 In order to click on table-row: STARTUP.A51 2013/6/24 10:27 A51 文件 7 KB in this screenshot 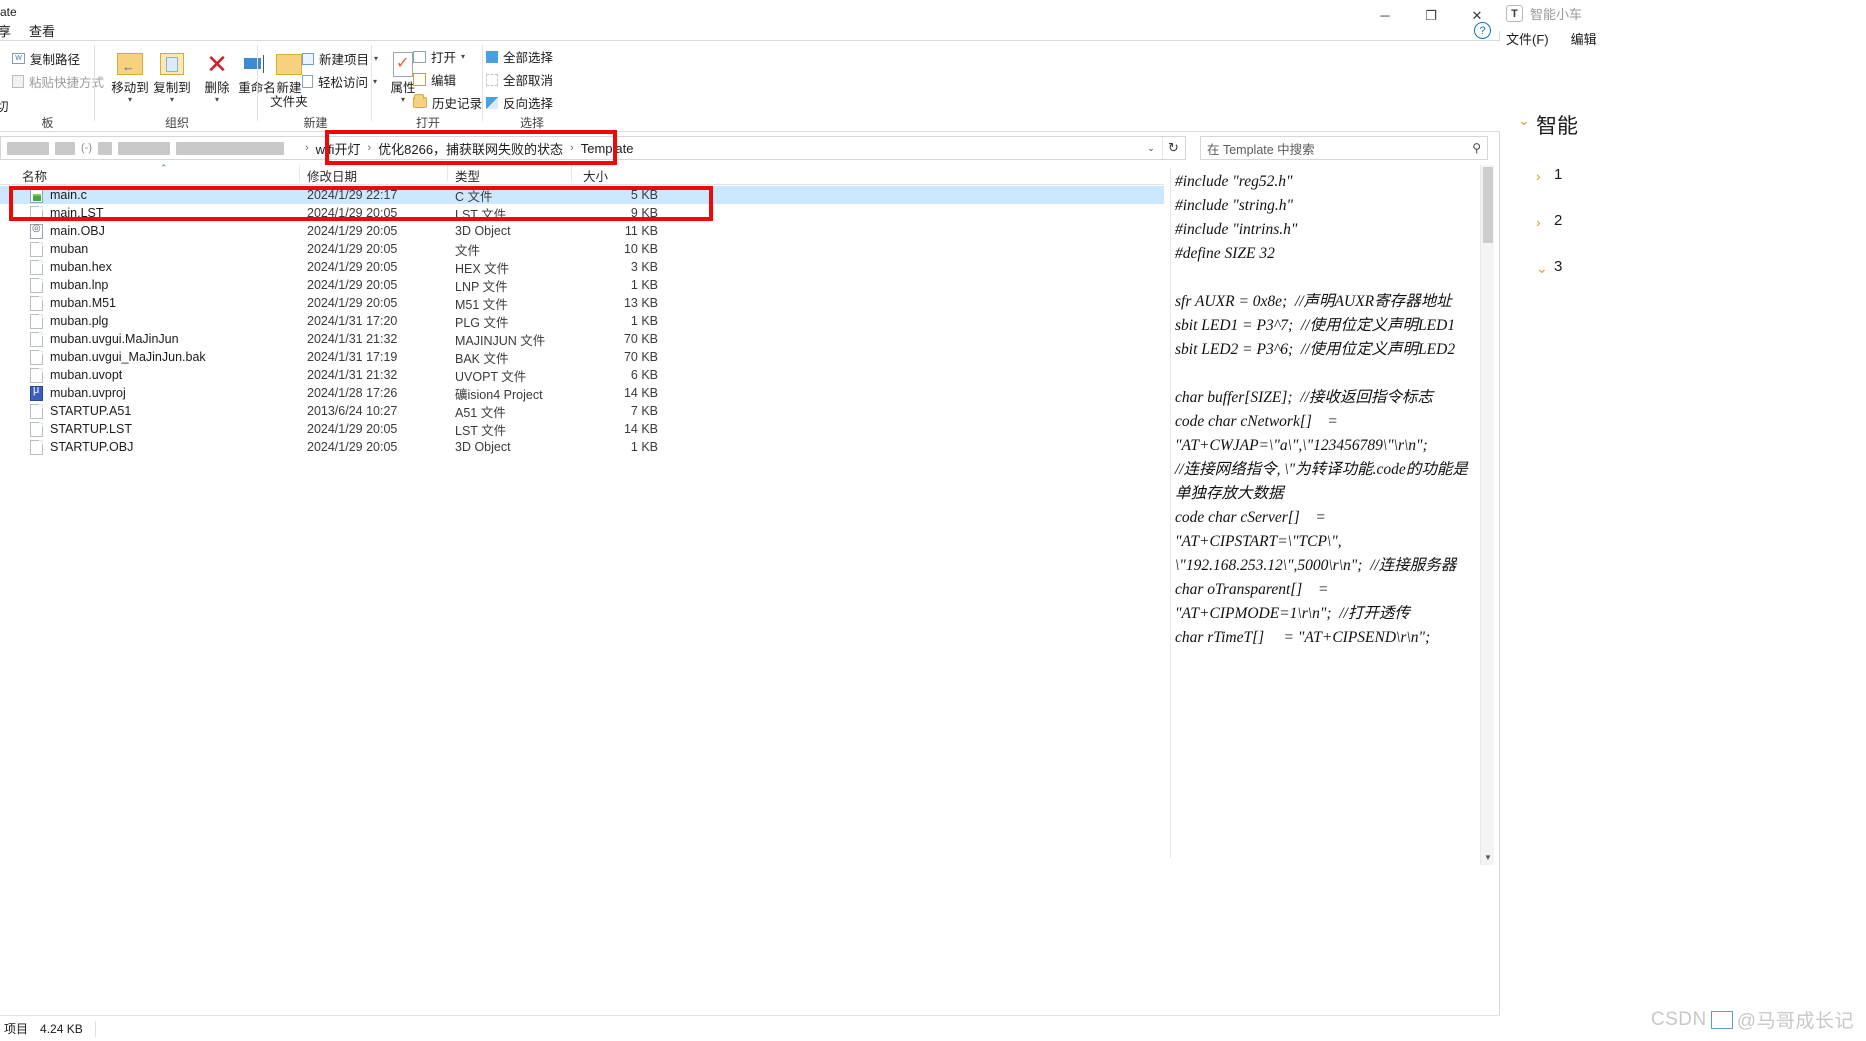, I will do `click(582, 411)`.